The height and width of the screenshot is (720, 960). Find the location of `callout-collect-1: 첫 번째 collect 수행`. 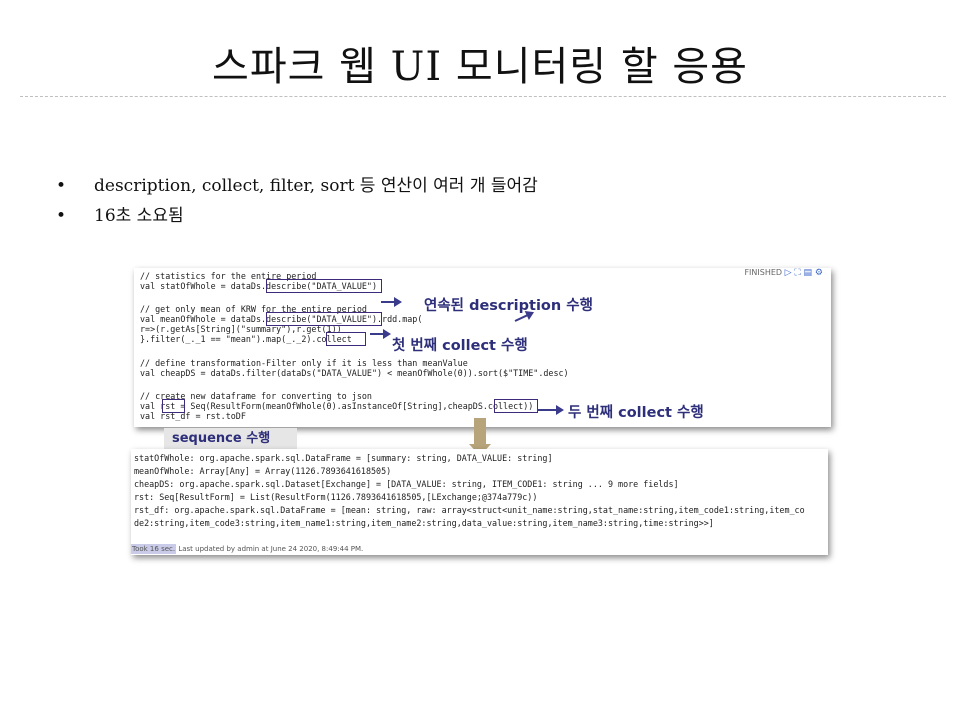

callout-collect-1: 첫 번째 collect 수행 is located at coordinates (460, 346).